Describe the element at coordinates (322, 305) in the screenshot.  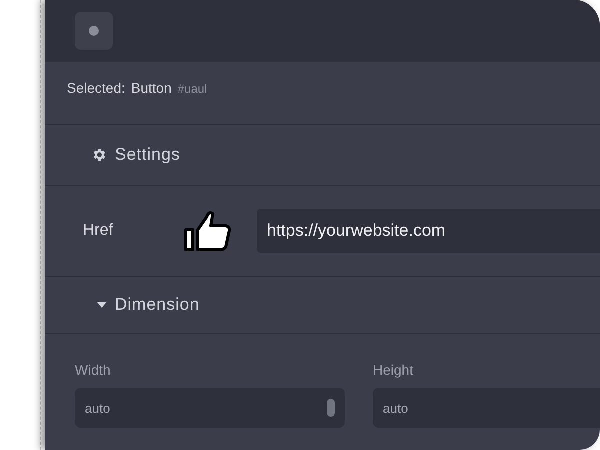
I see `dimension-header: Dimension` at that location.